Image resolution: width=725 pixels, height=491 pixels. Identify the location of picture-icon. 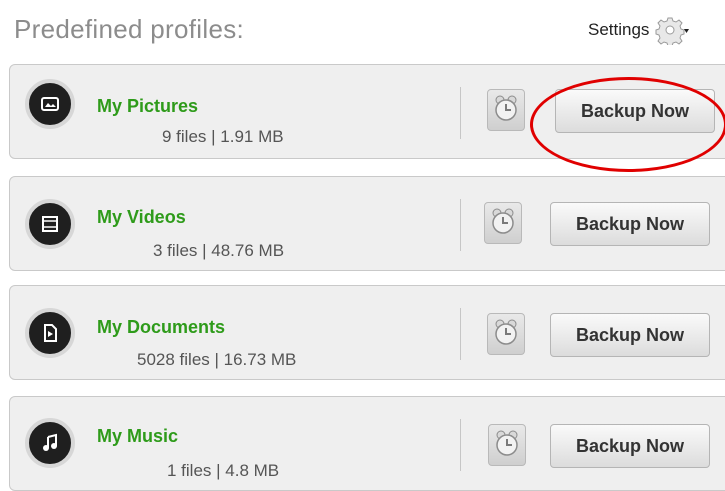
(50, 104).